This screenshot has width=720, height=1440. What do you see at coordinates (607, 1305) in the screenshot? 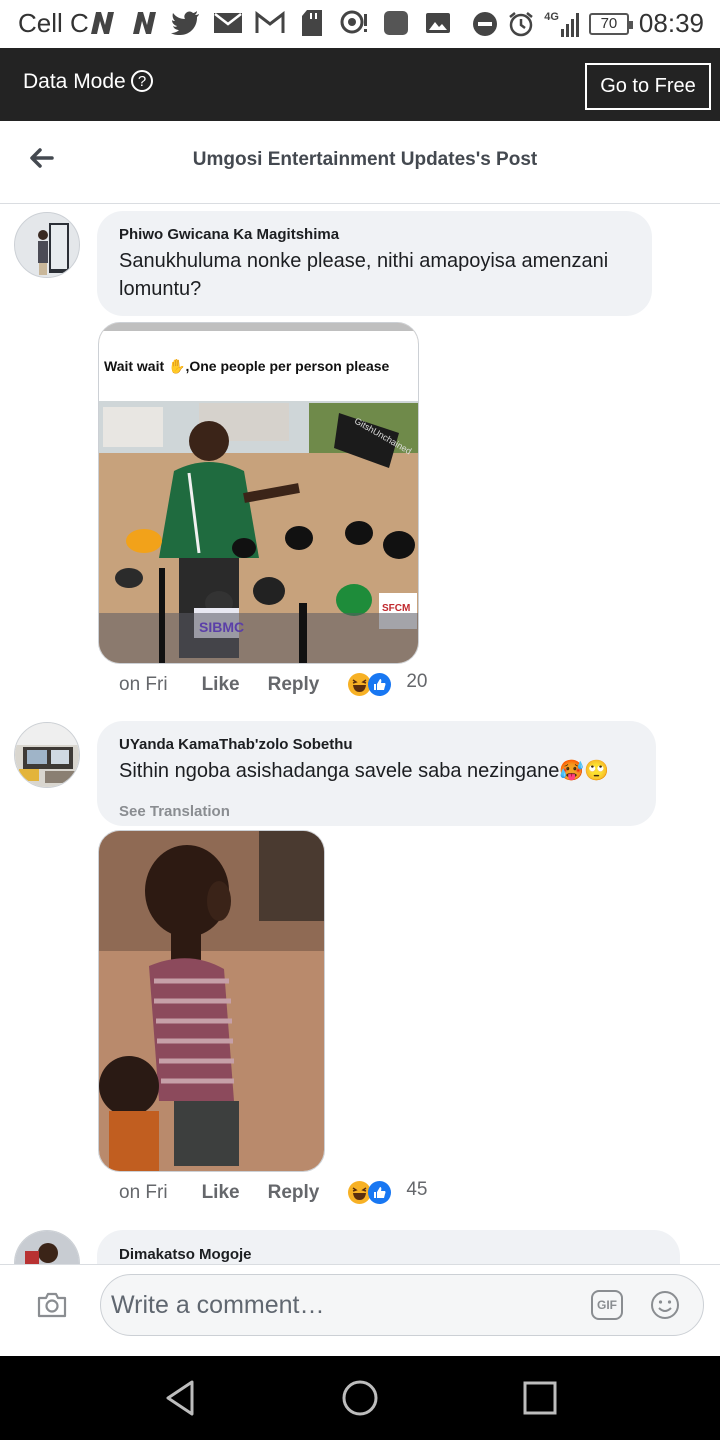
I see `gif-button: GIF` at bounding box center [607, 1305].